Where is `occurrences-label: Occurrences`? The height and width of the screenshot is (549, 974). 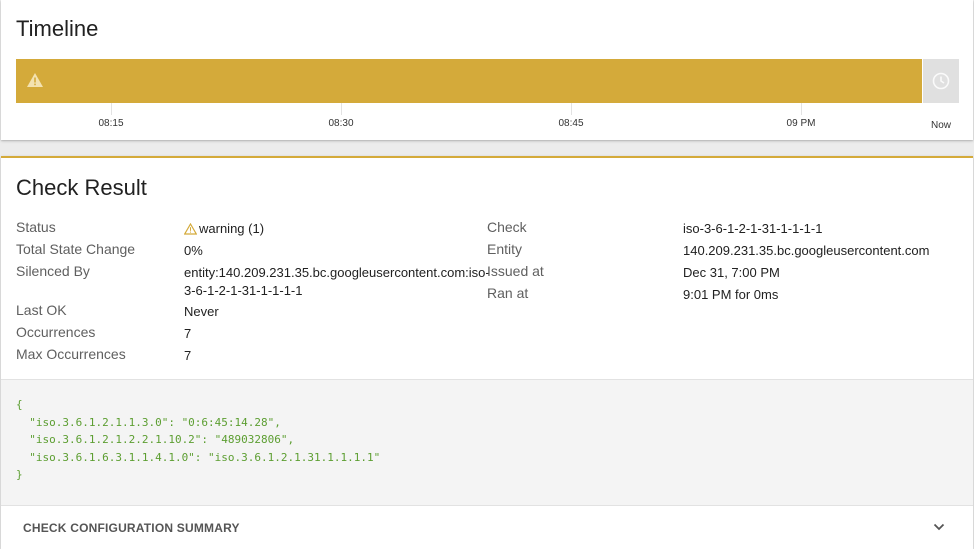
occurrences-label: Occurrences is located at coordinates (56, 332).